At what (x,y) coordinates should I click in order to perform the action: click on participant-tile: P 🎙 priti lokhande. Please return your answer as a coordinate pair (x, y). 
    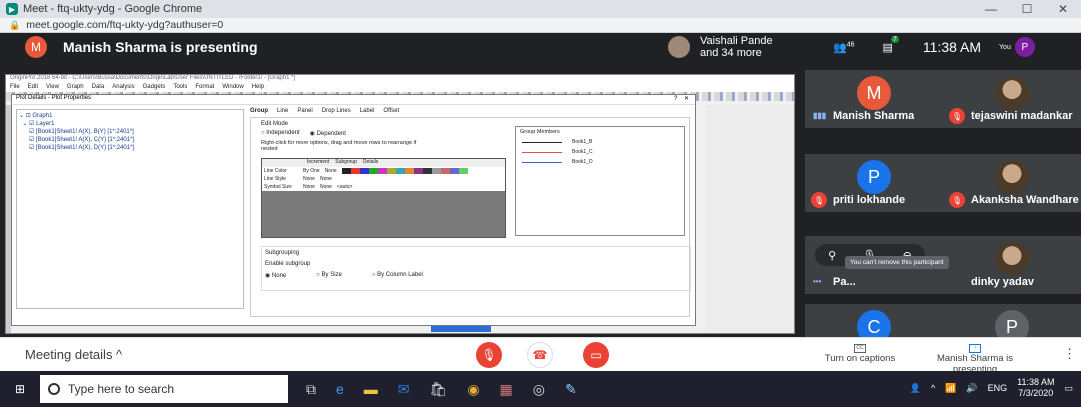
    Looking at the image, I should click on (874, 183).